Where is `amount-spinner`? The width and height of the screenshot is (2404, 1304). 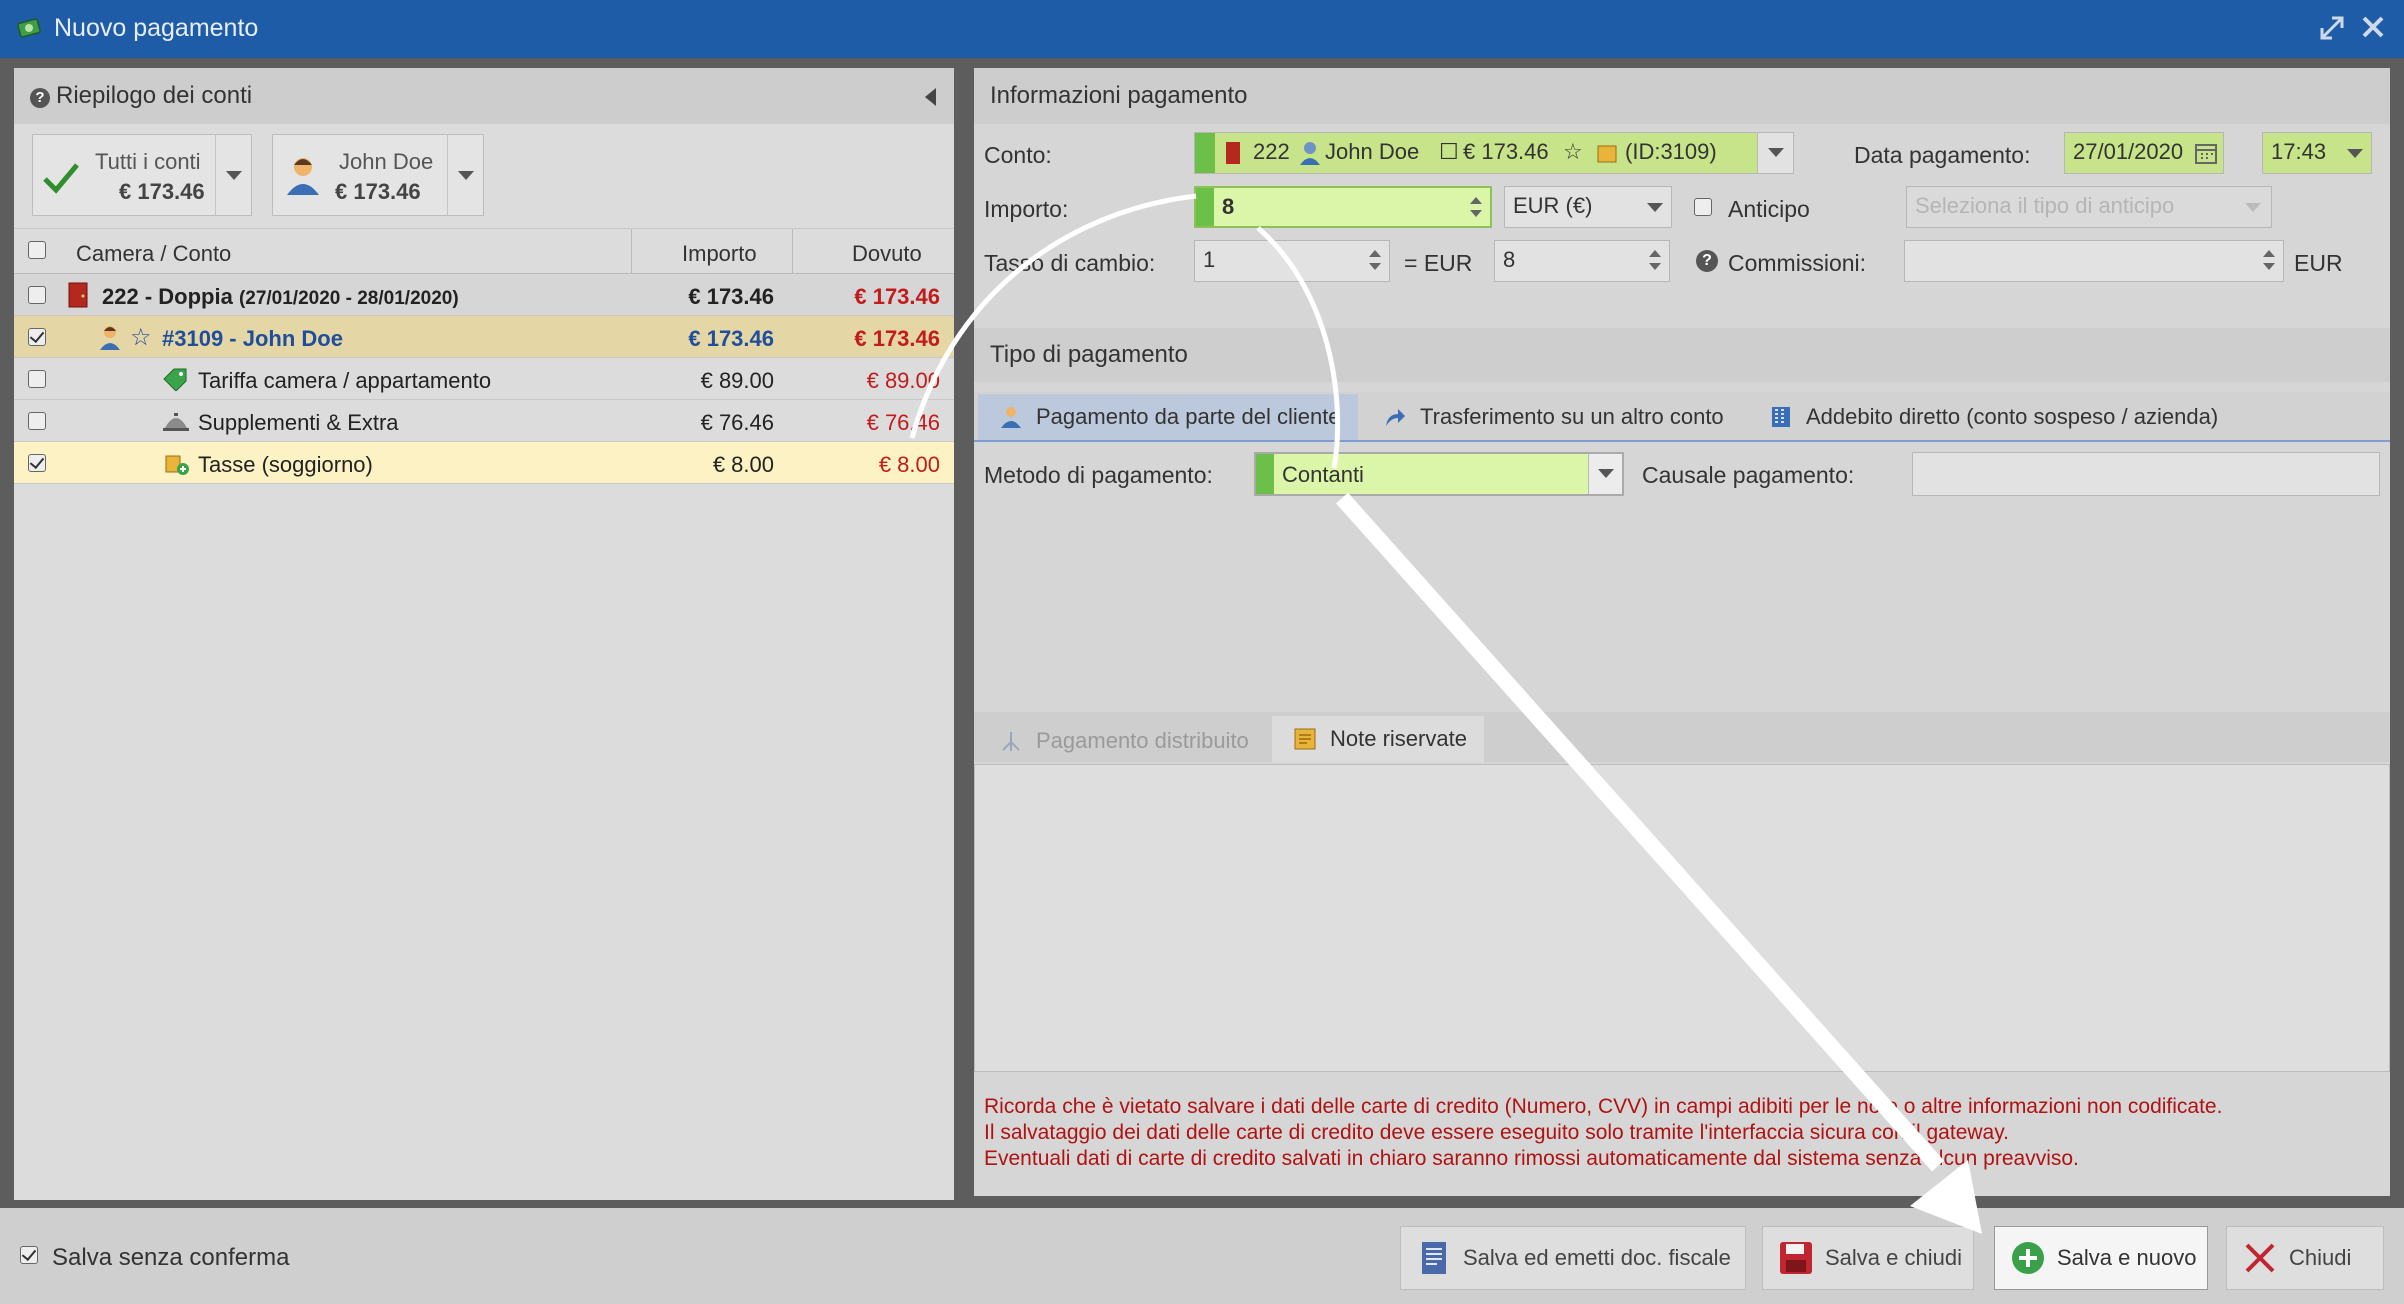 amount-spinner is located at coordinates (1476, 207).